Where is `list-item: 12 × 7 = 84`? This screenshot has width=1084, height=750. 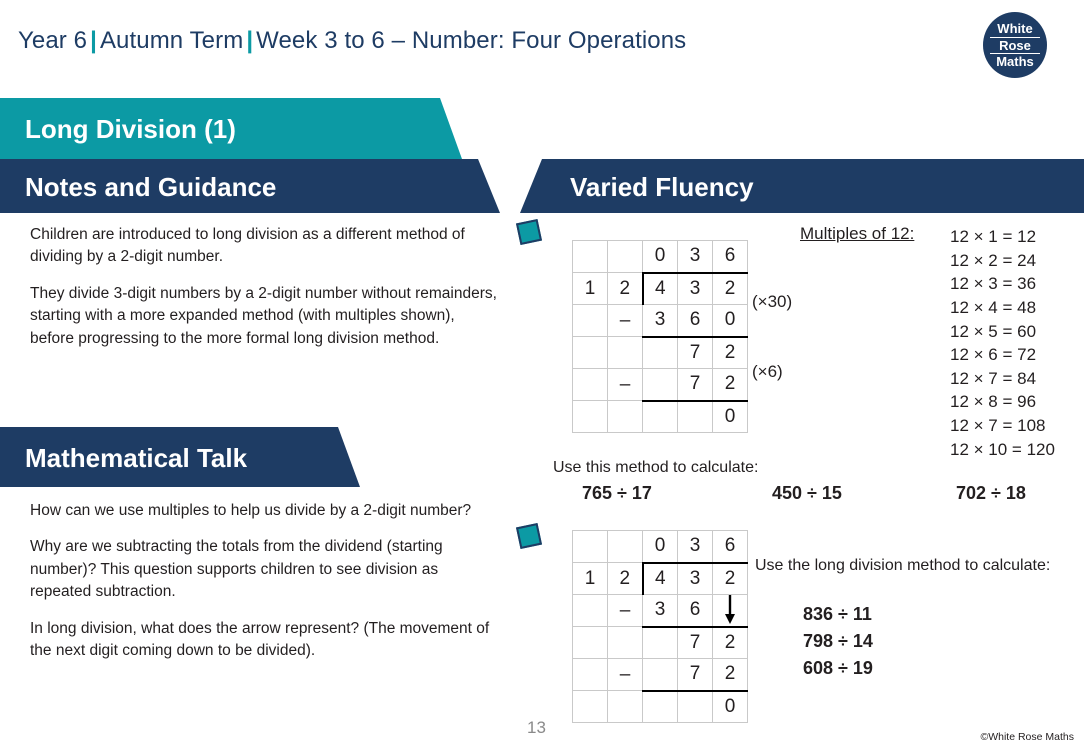
list-item: 12 × 7 = 84 is located at coordinates (993, 378).